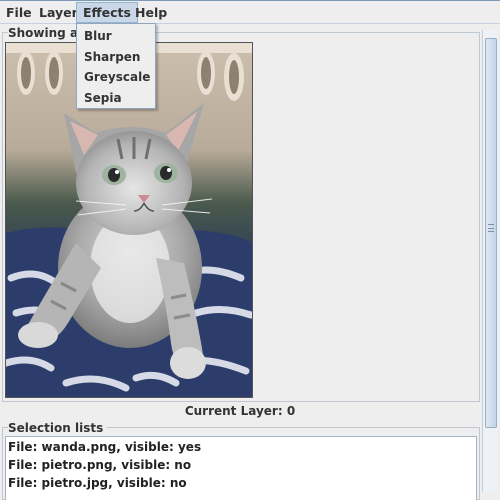  Describe the element at coordinates (98, 36) in the screenshot. I see `menu-item-blur: Blur` at that location.